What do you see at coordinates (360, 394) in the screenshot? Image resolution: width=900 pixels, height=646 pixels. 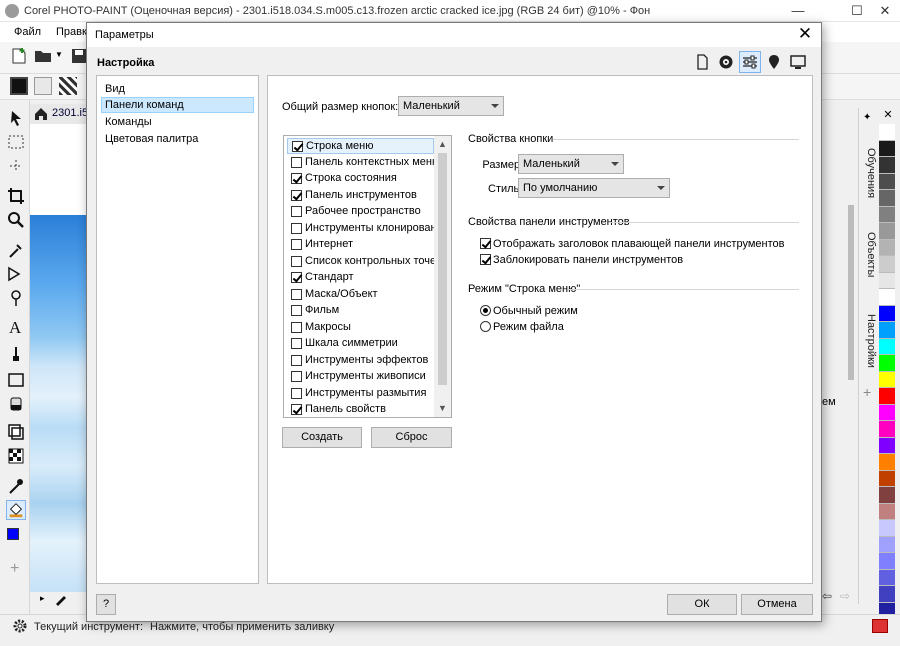 I see `toolbar-list-item: Инструменты размытия` at bounding box center [360, 394].